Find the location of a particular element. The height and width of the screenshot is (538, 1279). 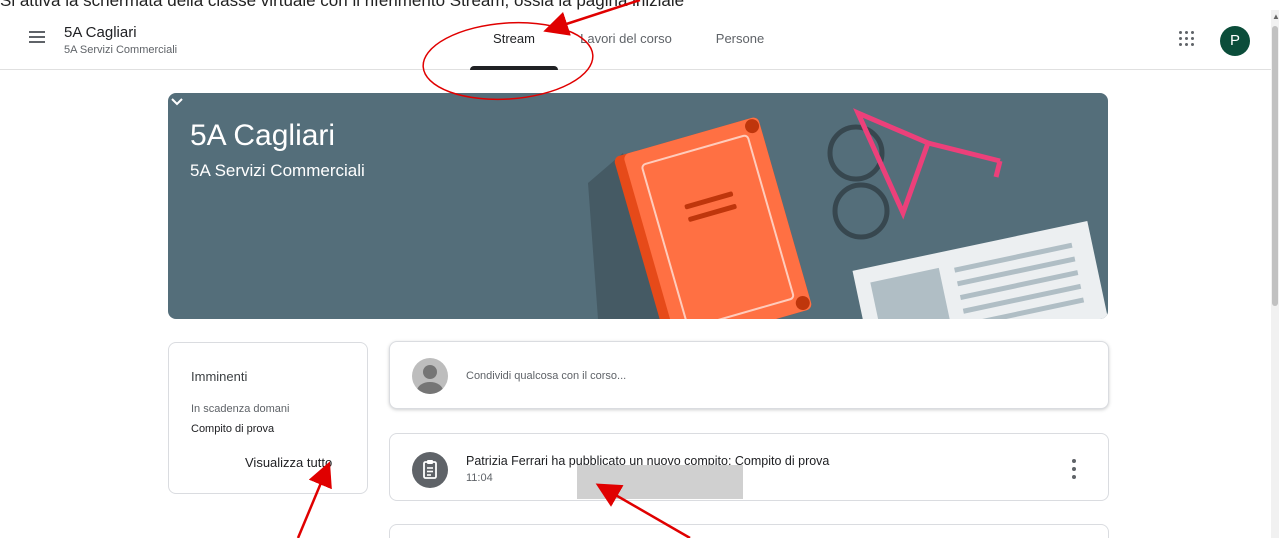

upcoming-assignment-link: Compito di prova is located at coordinates (232, 429).